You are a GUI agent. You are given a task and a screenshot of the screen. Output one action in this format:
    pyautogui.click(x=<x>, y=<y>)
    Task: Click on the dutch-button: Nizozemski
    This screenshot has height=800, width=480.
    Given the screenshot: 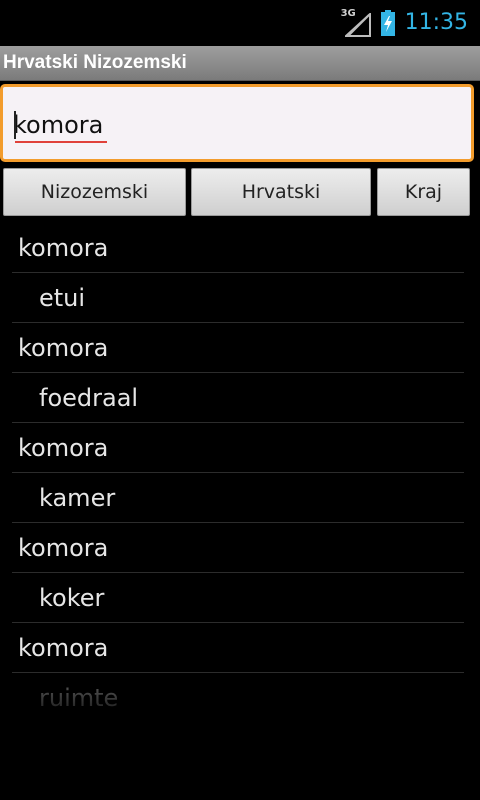 What is the action you would take?
    pyautogui.click(x=94, y=192)
    